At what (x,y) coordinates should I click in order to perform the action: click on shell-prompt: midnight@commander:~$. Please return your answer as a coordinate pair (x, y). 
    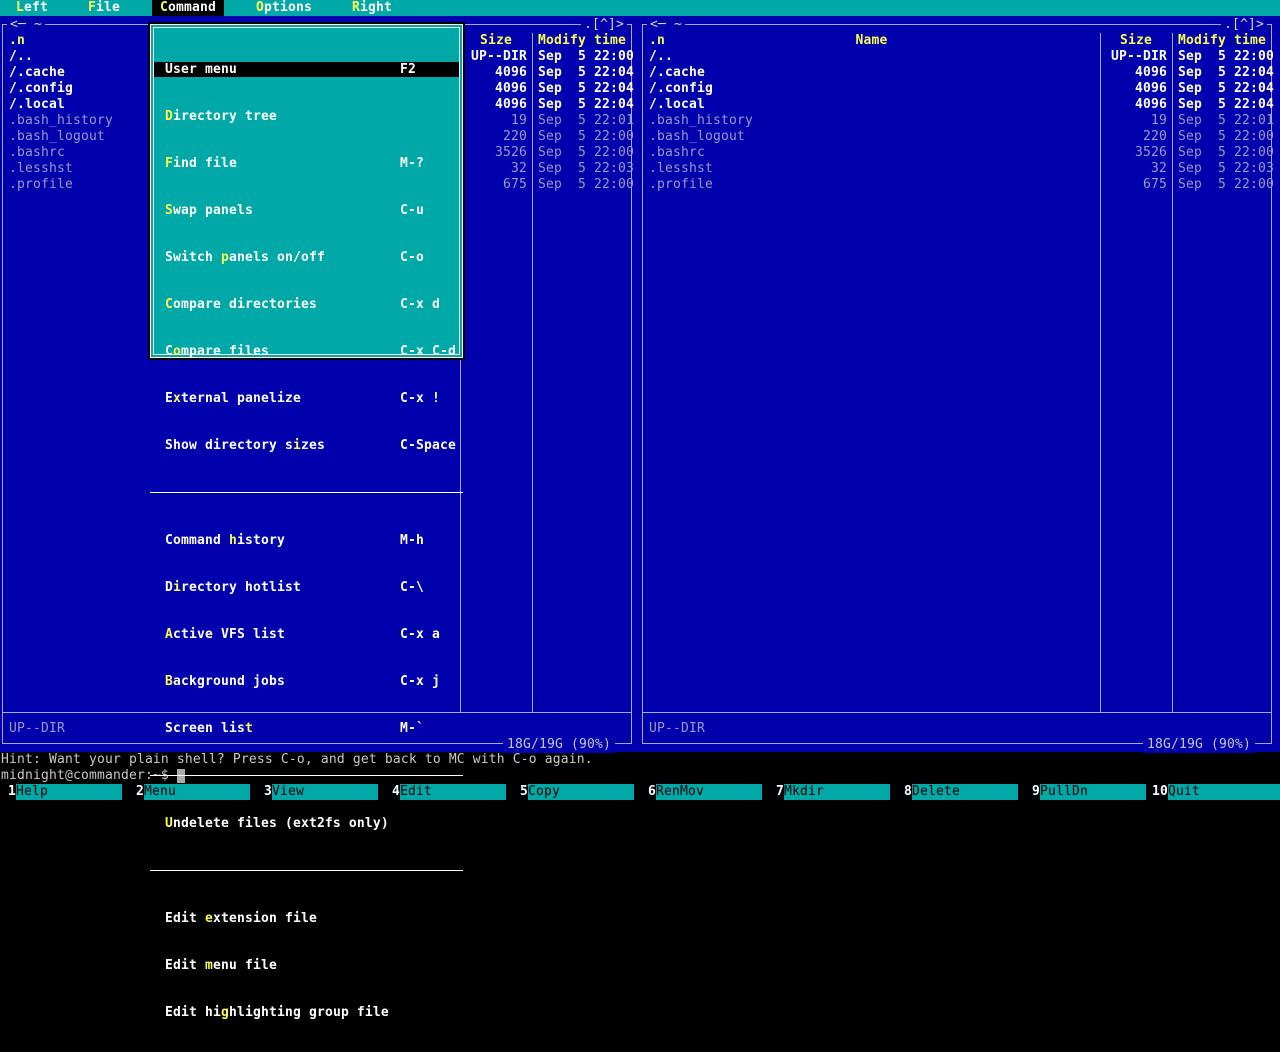
    Looking at the image, I should click on (85, 776).